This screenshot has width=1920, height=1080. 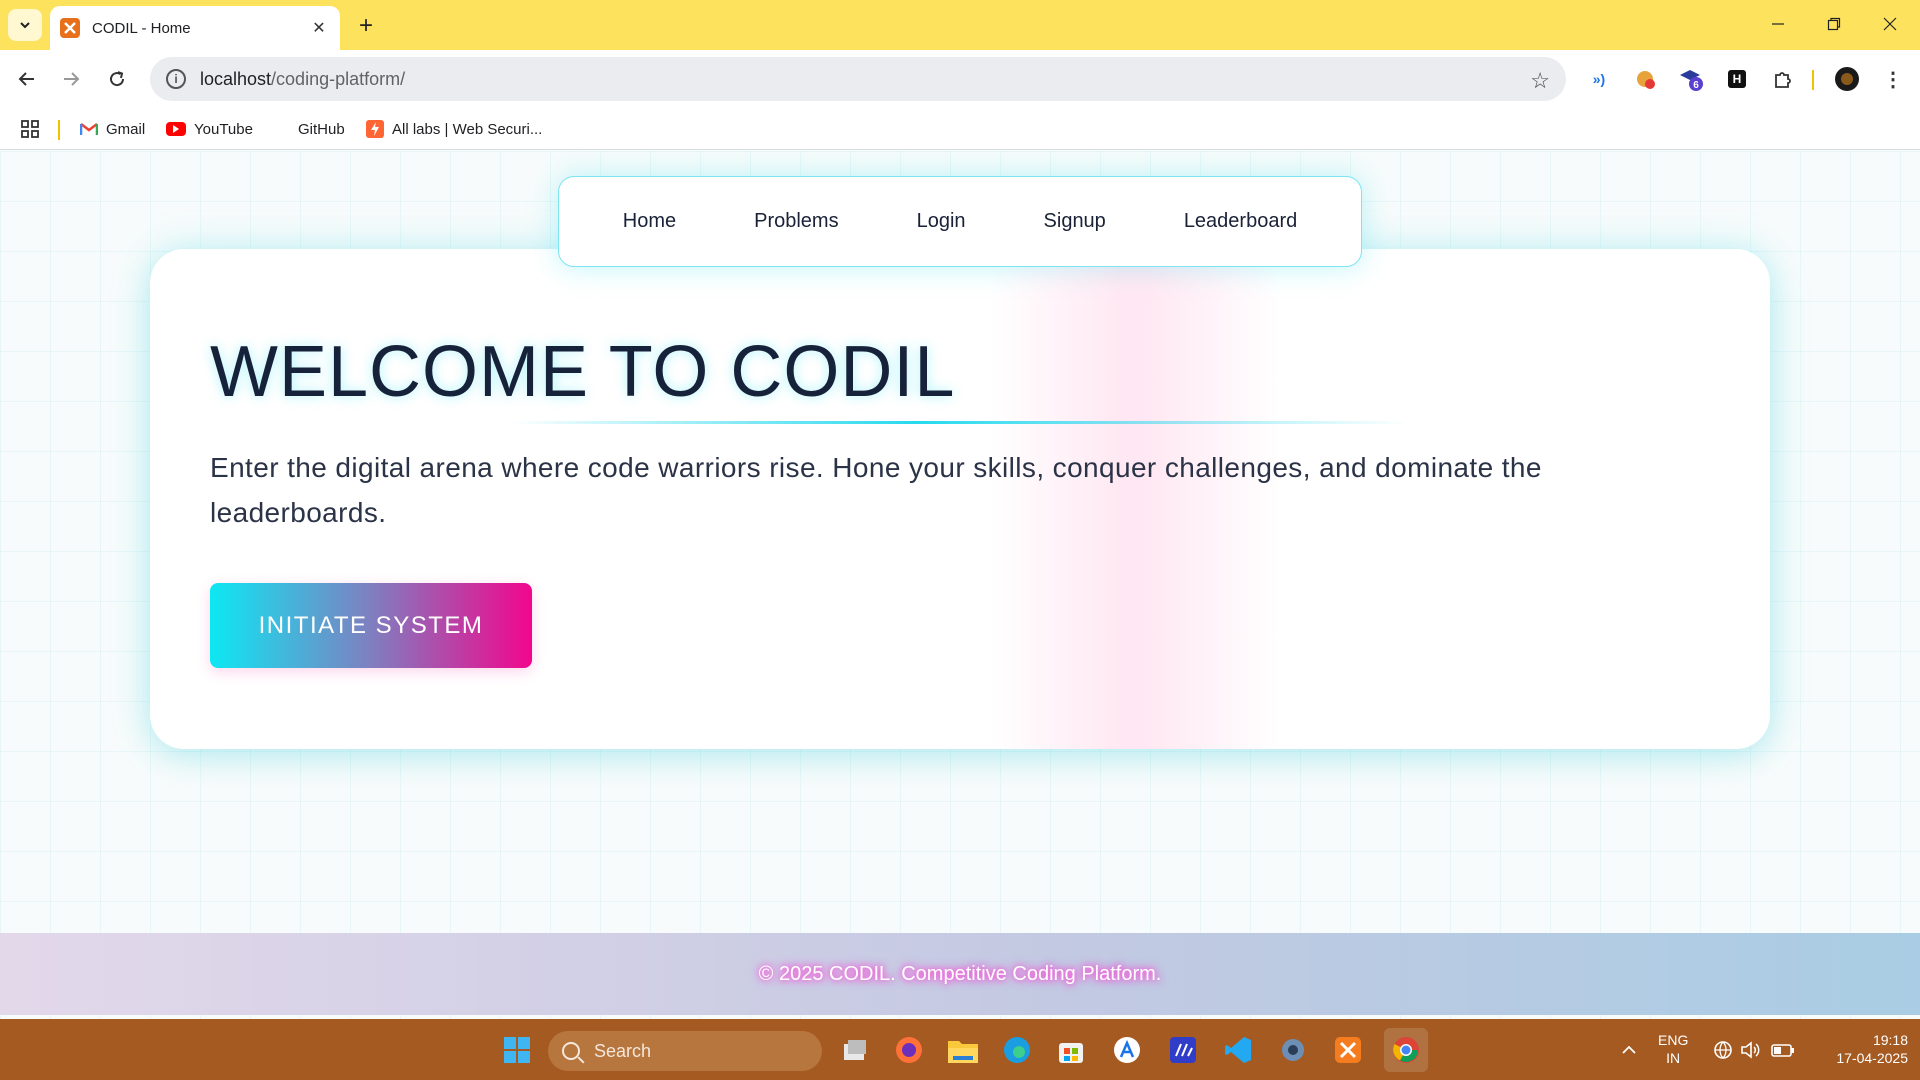 I want to click on nav-link-login: Login, so click(x=941, y=221).